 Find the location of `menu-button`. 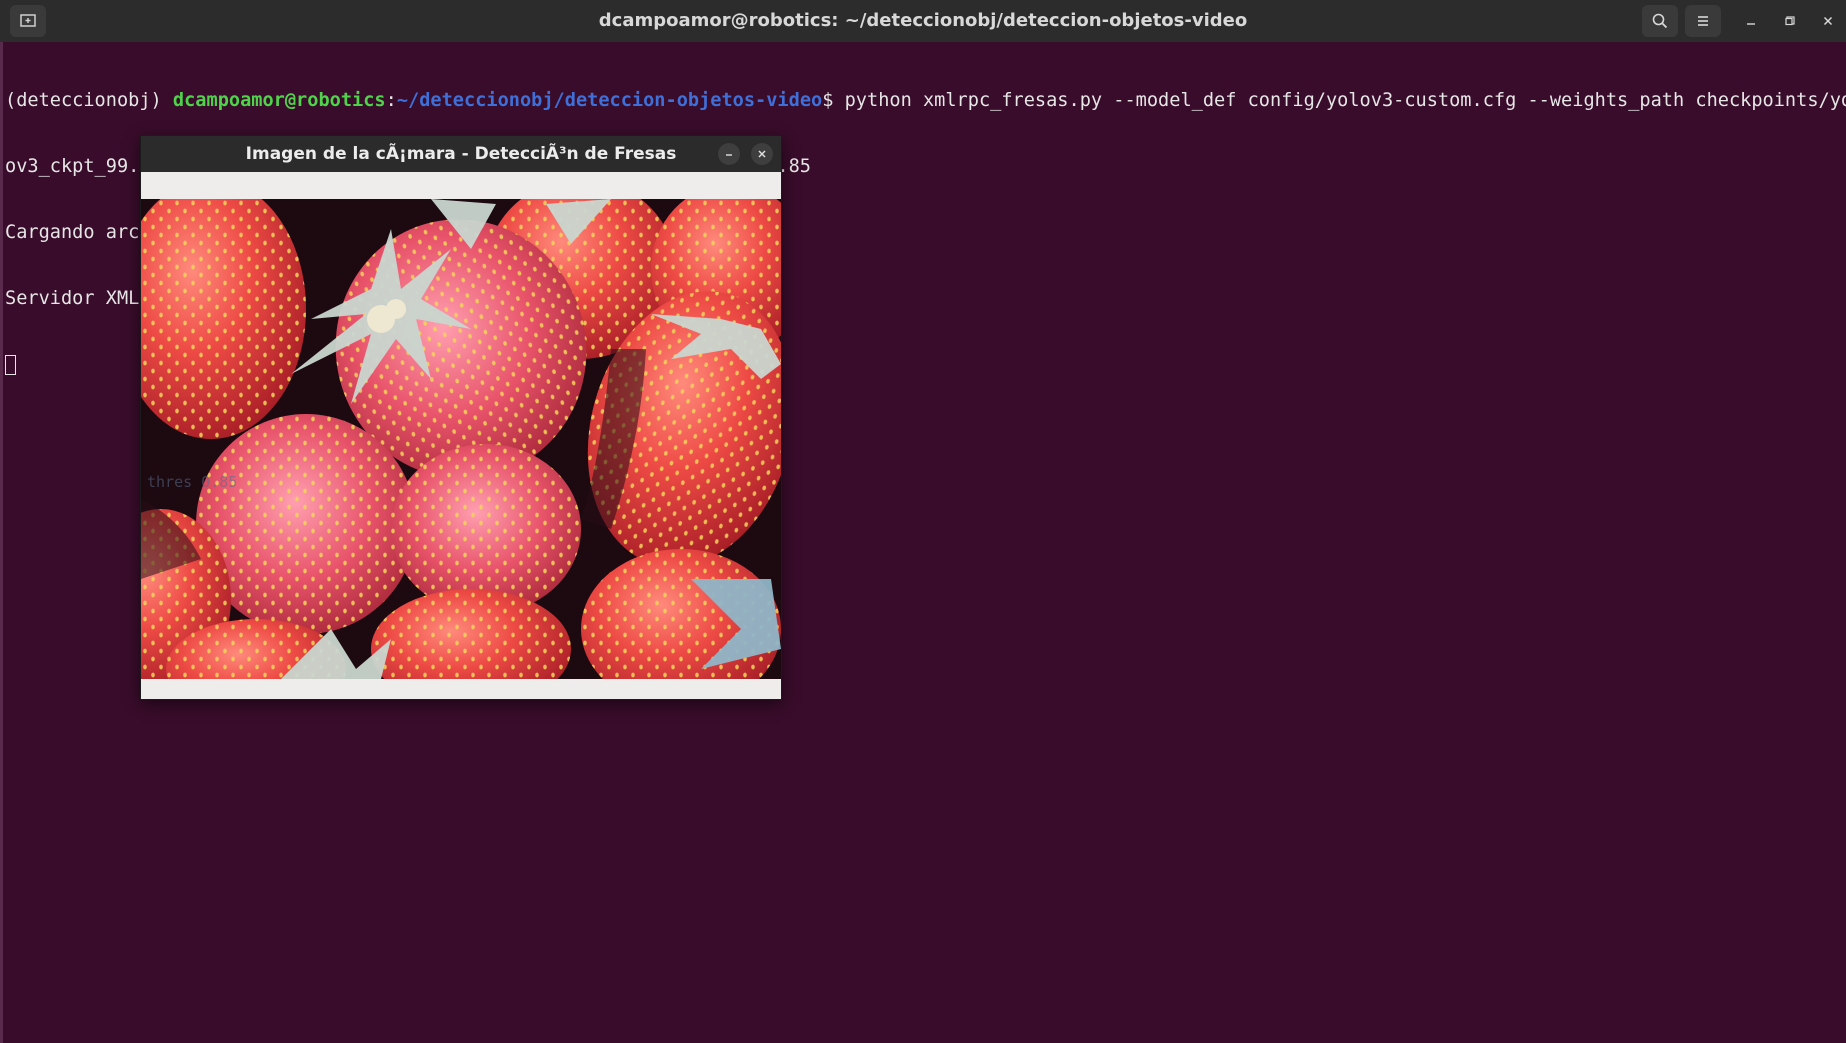

menu-button is located at coordinates (1703, 21).